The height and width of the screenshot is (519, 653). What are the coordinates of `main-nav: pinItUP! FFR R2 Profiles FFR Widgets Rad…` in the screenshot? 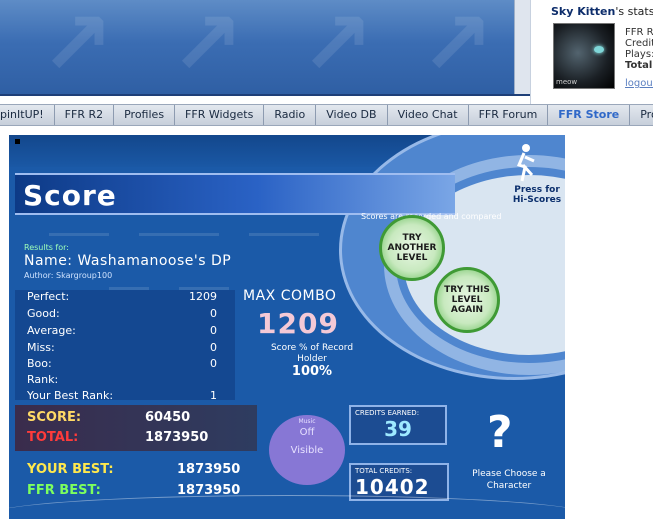 It's located at (326, 115).